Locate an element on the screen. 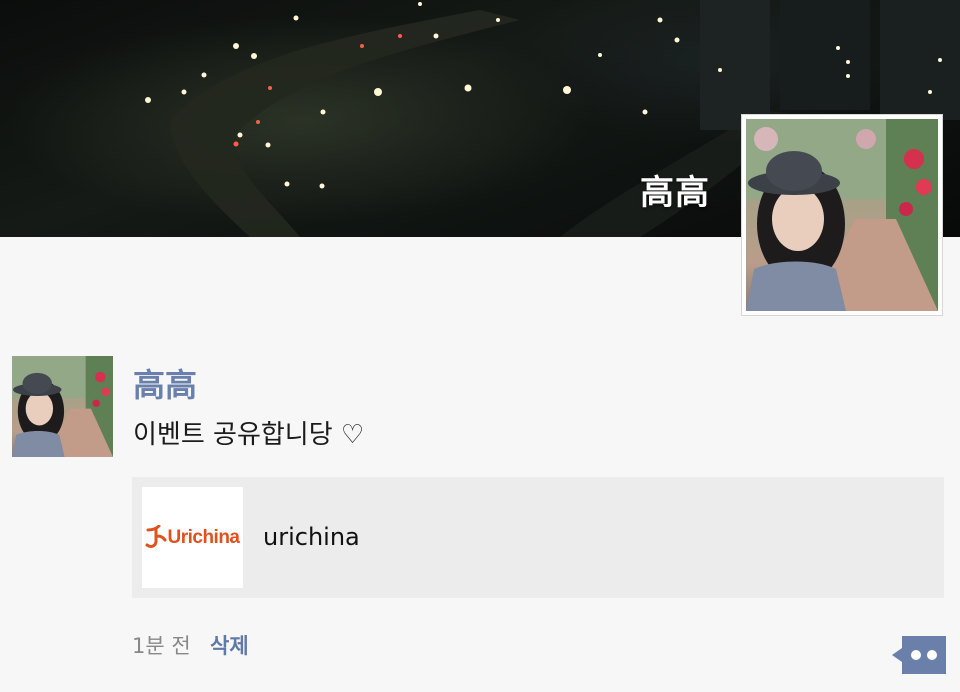 This screenshot has height=692, width=960. post-author-avatar is located at coordinates (62, 406).